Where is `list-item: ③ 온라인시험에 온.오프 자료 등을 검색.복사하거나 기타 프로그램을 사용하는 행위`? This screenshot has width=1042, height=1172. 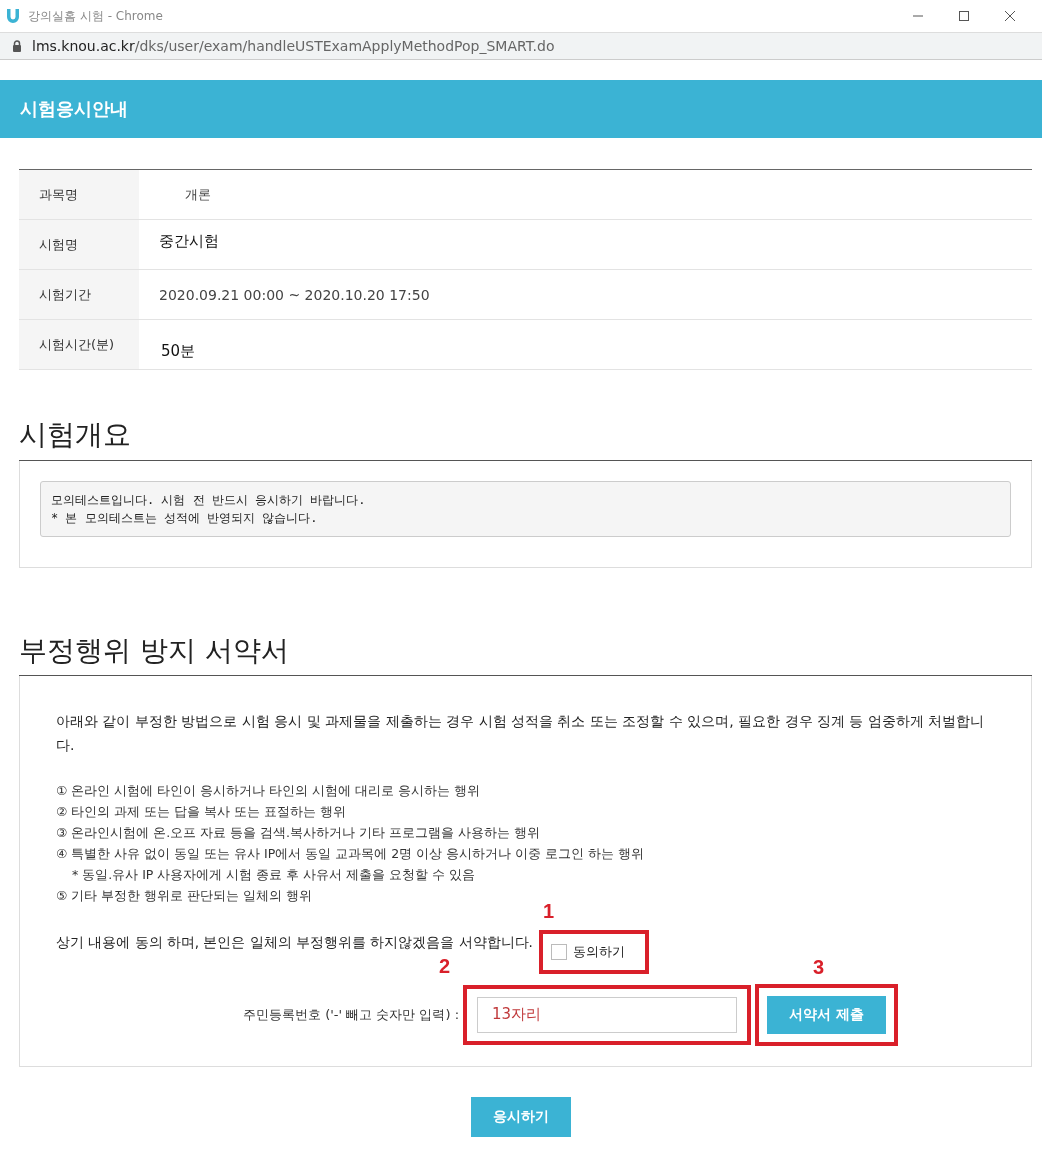 list-item: ③ 온라인시험에 온.오프 자료 등을 검색.복사하거나 기타 프로그램을 사용하는 행위 is located at coordinates (298, 832).